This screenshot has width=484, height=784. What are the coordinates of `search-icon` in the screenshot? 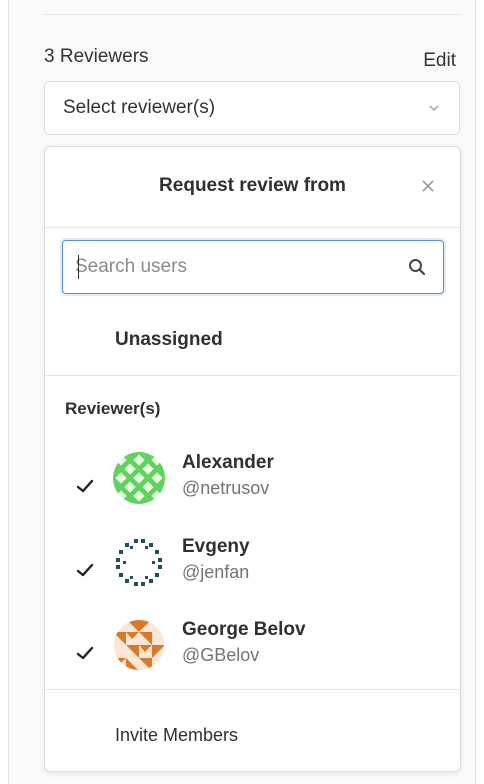 It's located at (417, 267).